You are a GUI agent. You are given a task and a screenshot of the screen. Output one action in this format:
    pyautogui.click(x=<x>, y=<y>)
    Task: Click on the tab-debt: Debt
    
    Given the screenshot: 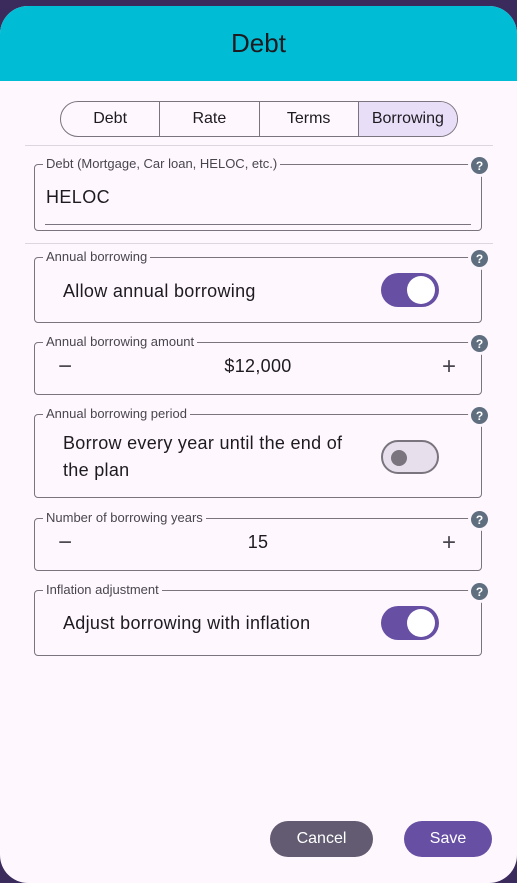 What is the action you would take?
    pyautogui.click(x=111, y=119)
    